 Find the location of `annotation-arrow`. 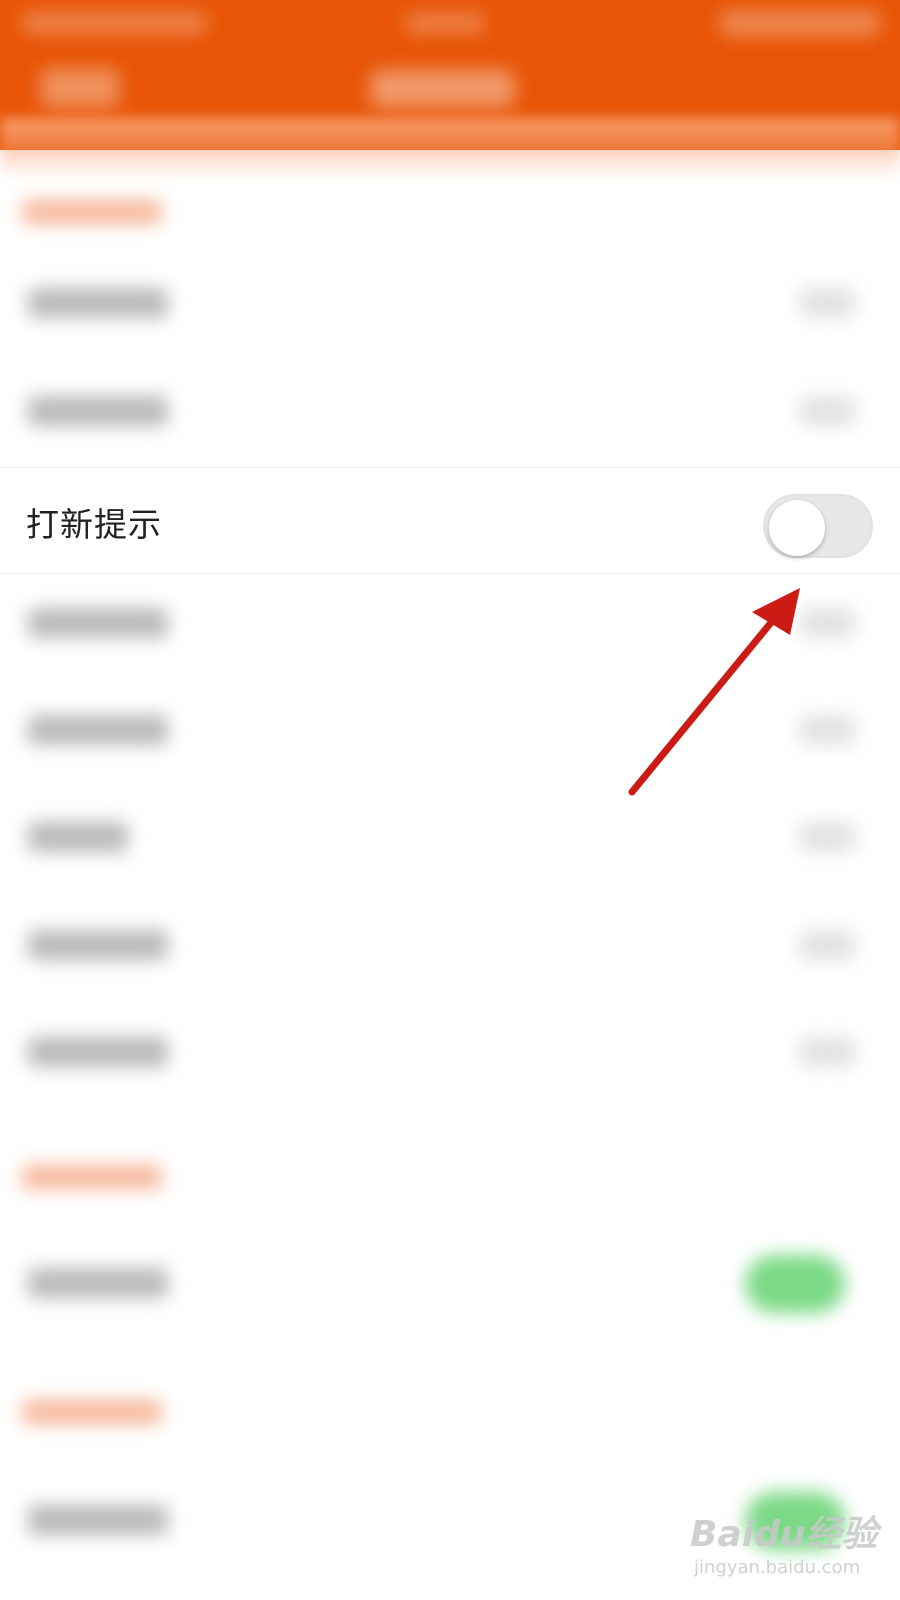

annotation-arrow is located at coordinates (714, 692).